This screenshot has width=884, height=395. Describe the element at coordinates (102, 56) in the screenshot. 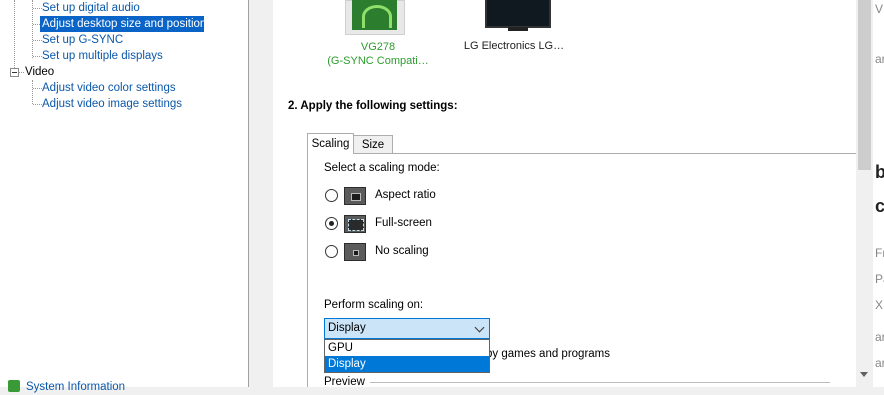

I see `tree-item-set-up-multiple-displays: Set up multiple displays` at that location.